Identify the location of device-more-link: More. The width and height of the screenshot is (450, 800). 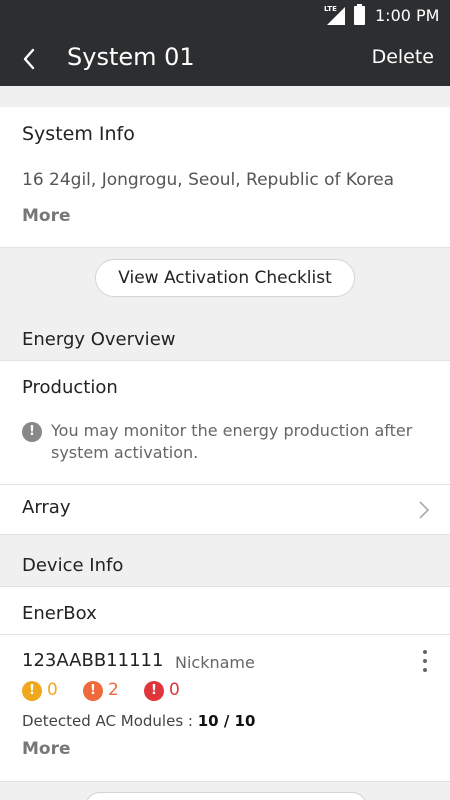
(46, 749).